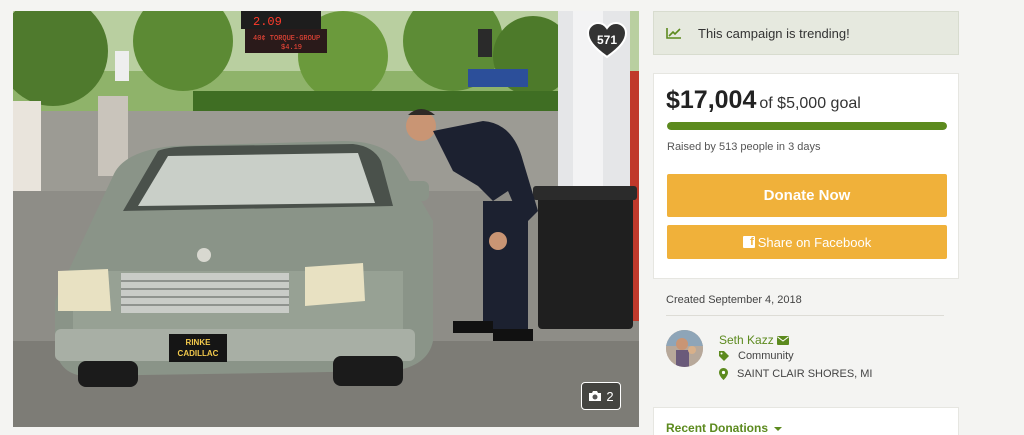 This screenshot has height=435, width=1024. I want to click on envelope-icon, so click(782, 340).